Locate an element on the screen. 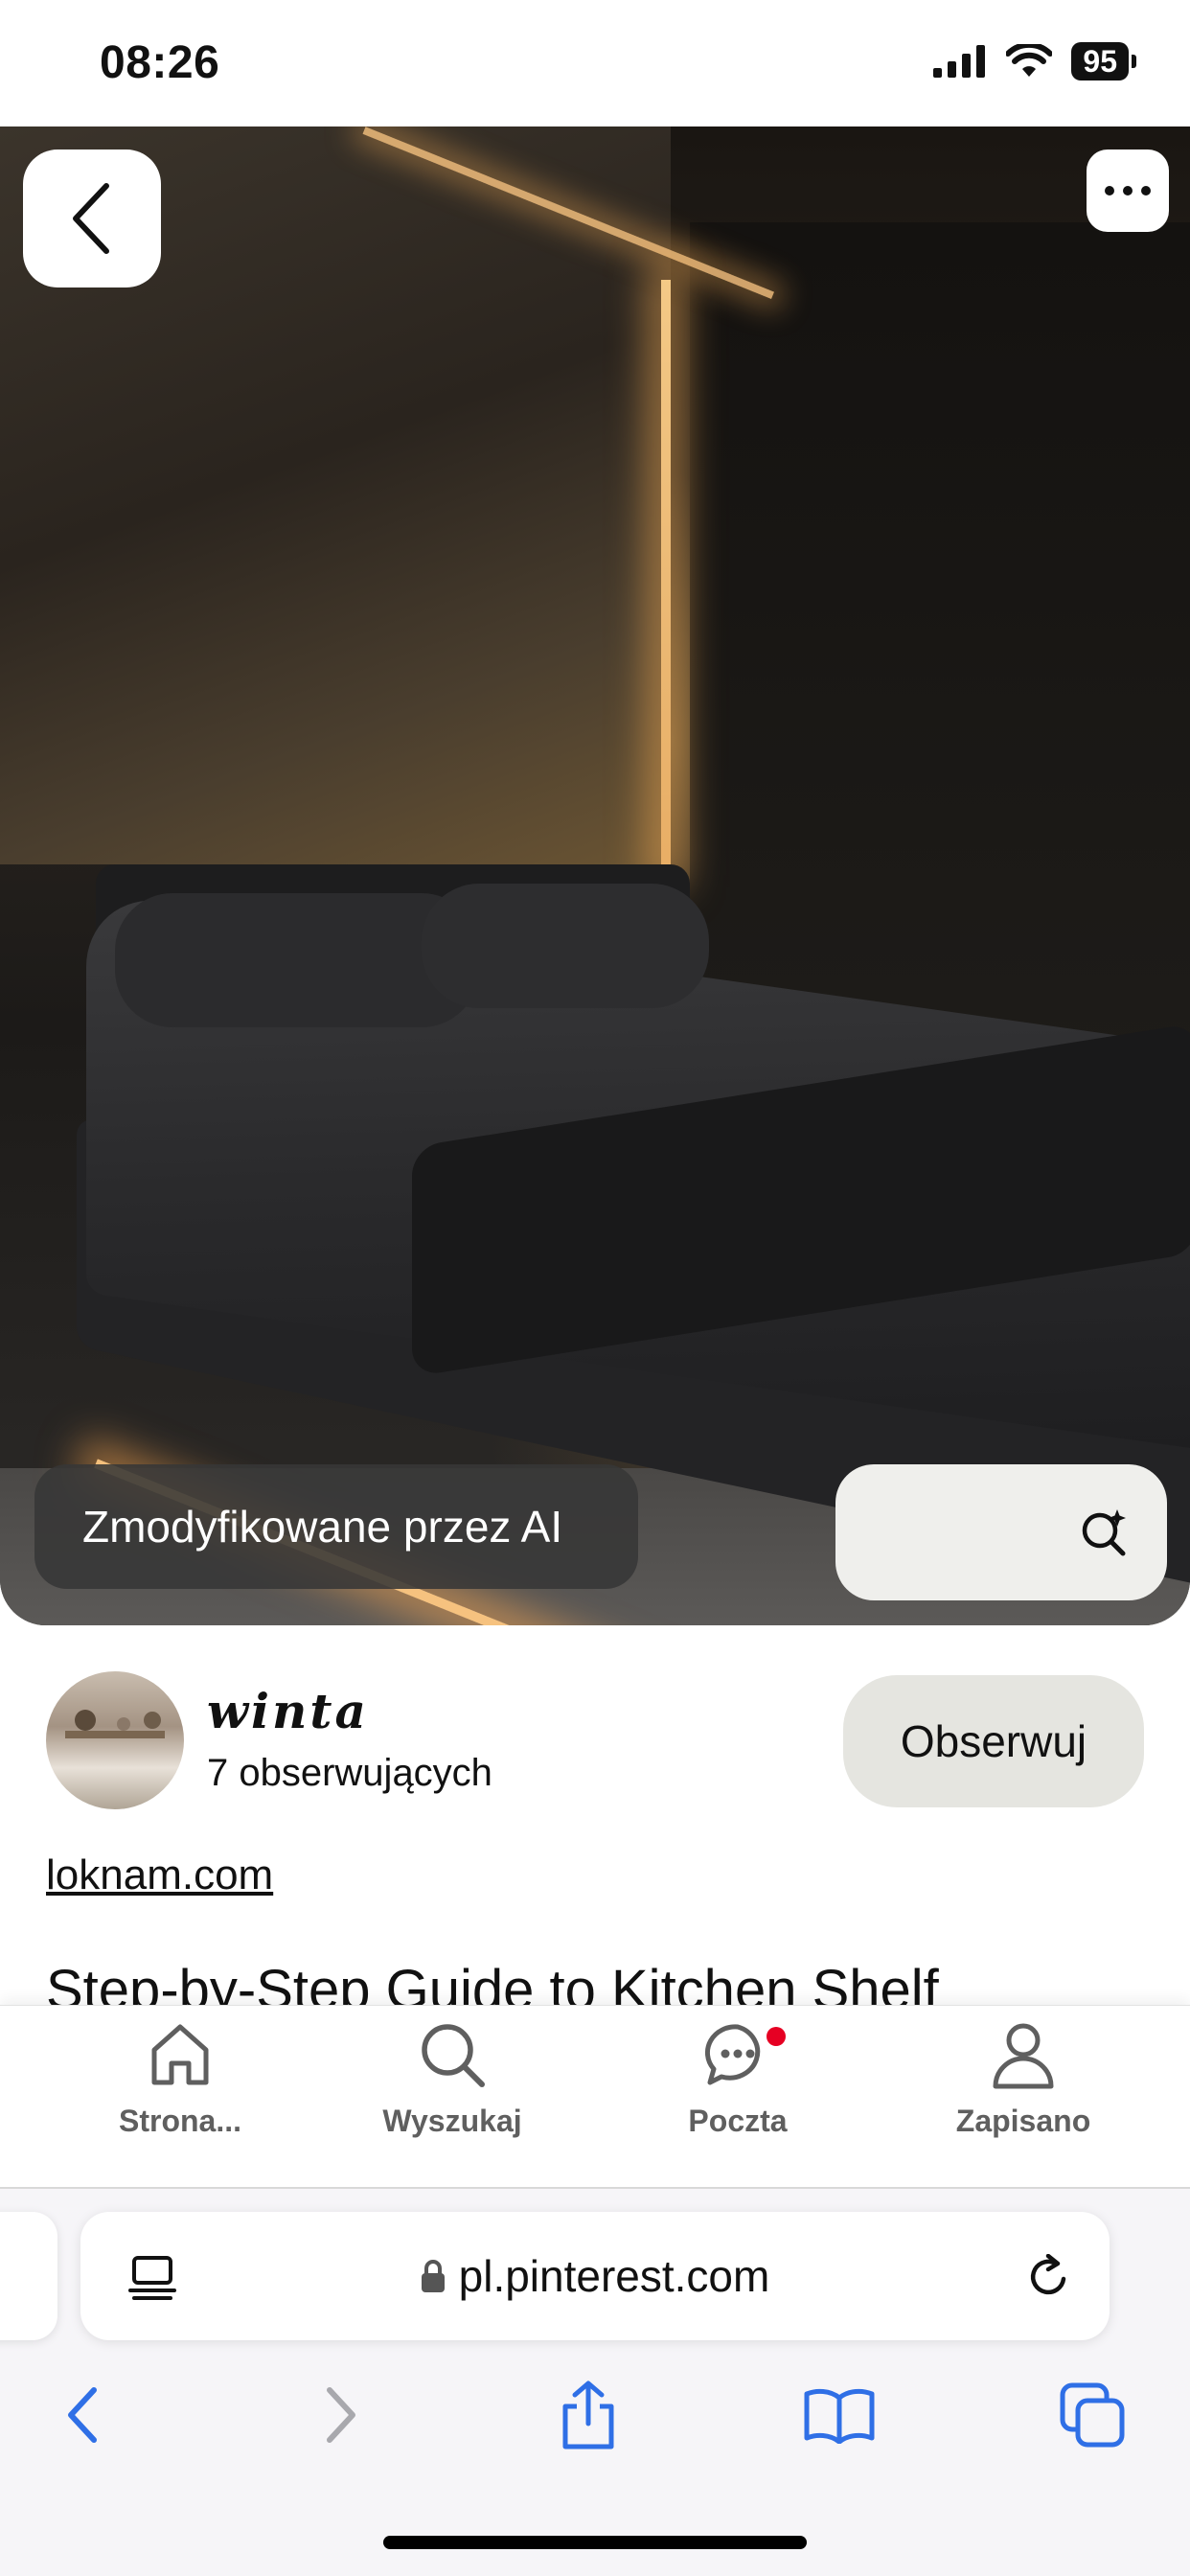 This screenshot has width=1190, height=2576. visual-search-button is located at coordinates (1001, 1532).